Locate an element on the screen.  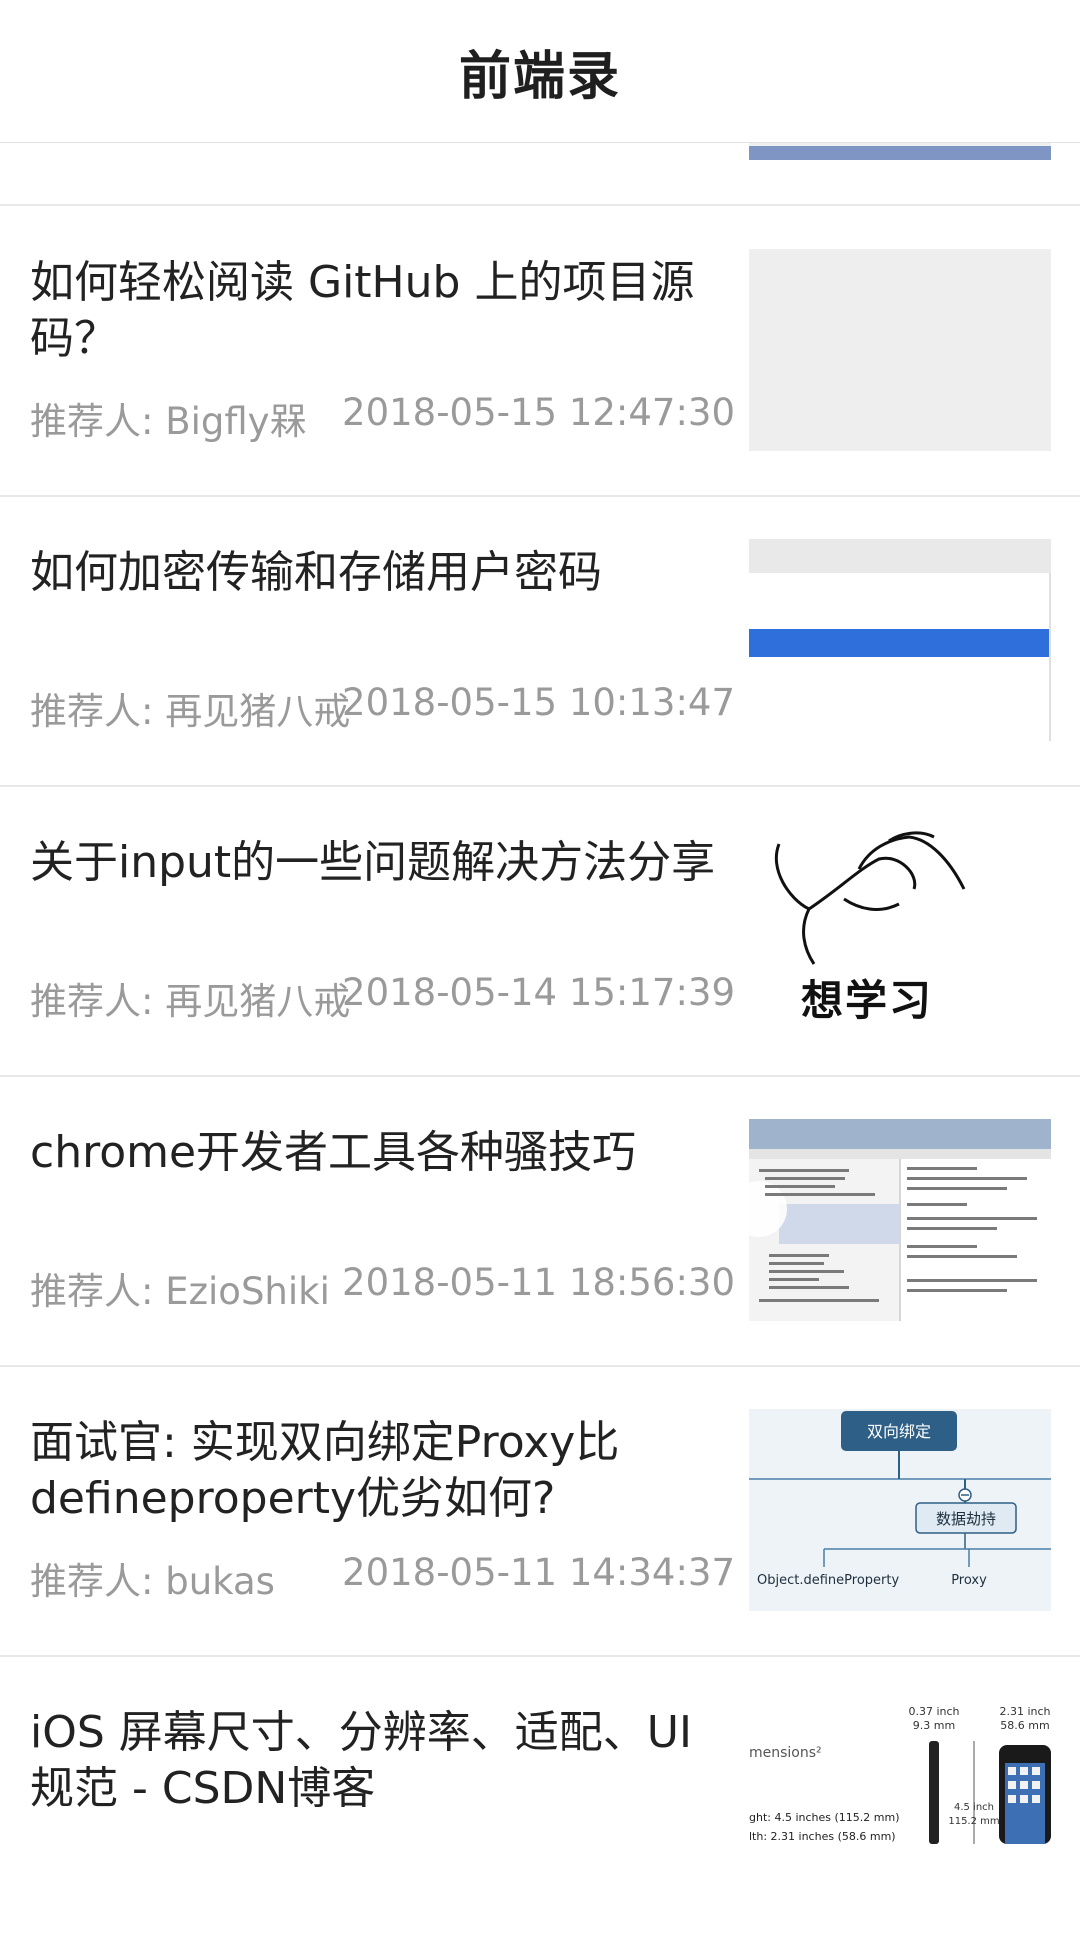
side-mm-label: 115.2 mm is located at coordinates (973, 1821).